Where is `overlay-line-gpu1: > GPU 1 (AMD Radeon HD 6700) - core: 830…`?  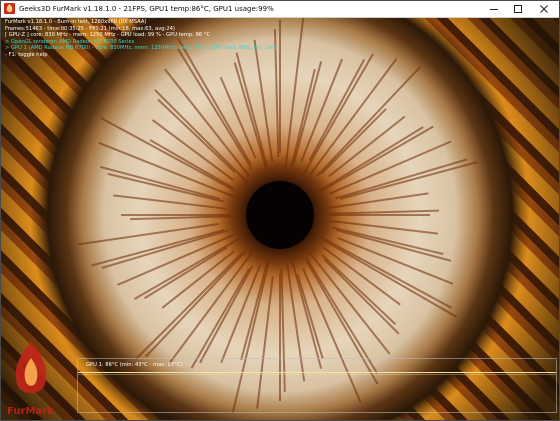
overlay-line-gpu1: > GPU 1 (AMD Radeon HD 6700) - core: 830… is located at coordinates (141, 48).